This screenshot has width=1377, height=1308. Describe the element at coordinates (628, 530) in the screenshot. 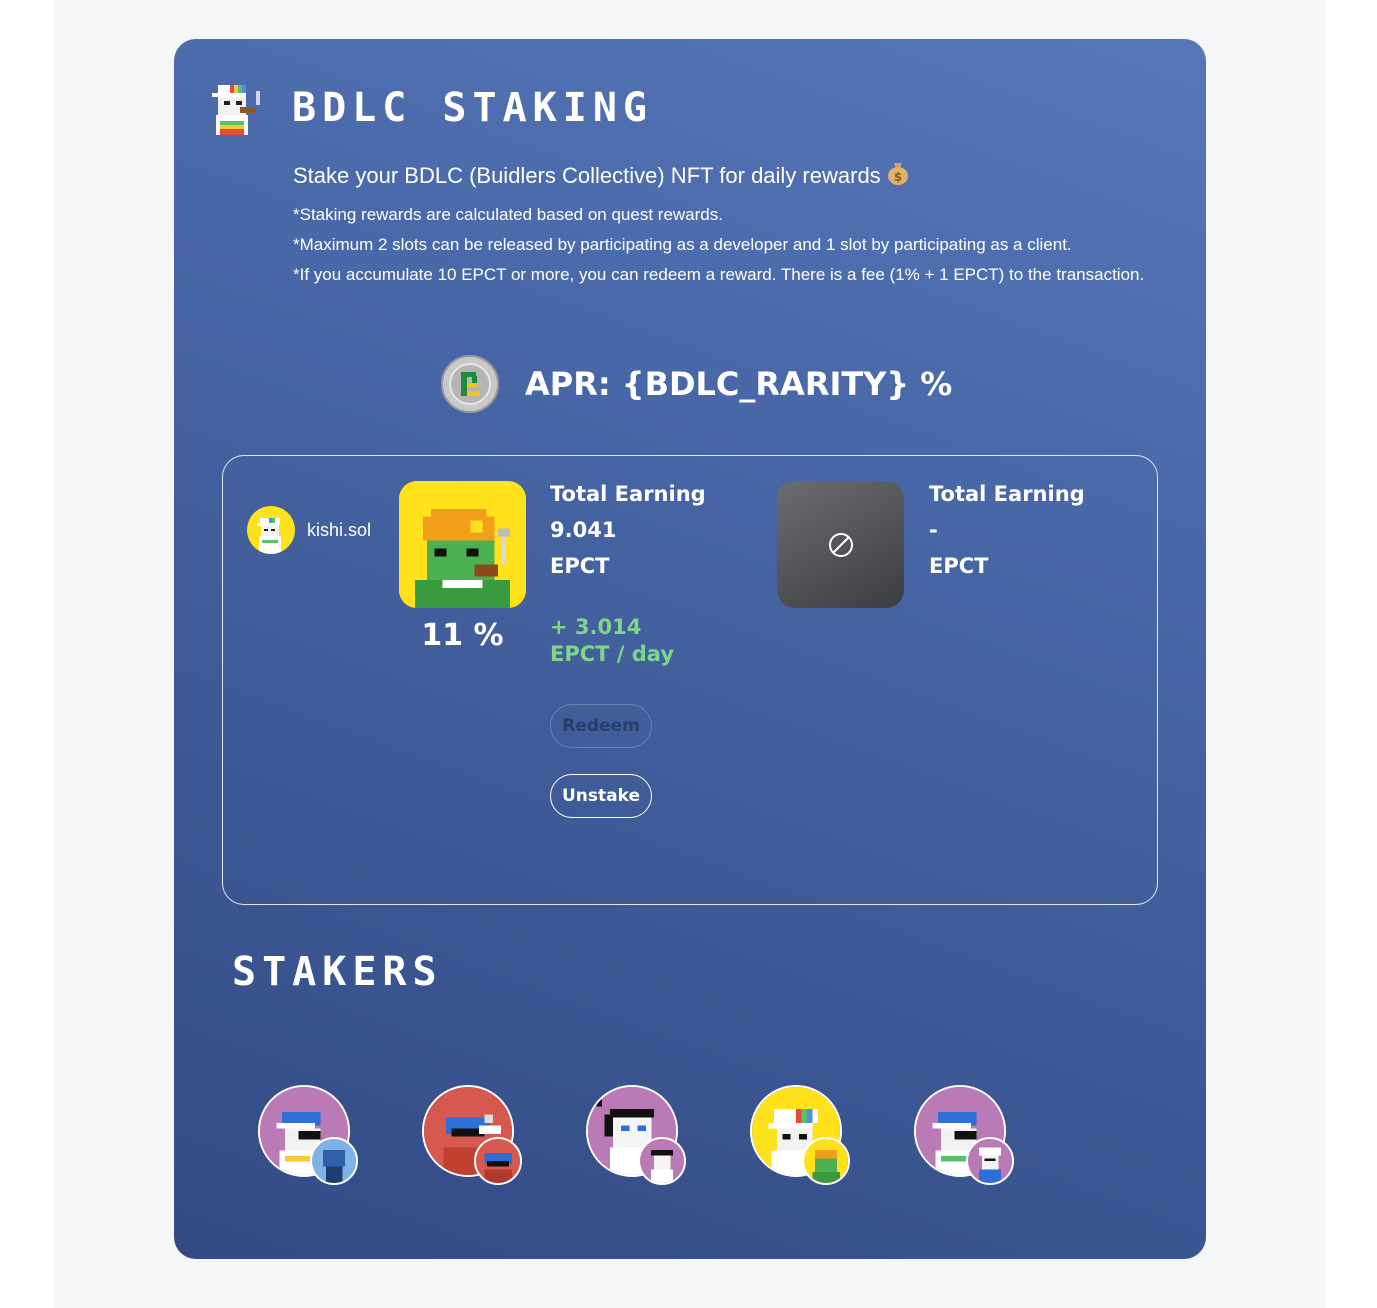

I see `total-earning-slot-1: Total Earning 9.041 EPCT` at that location.